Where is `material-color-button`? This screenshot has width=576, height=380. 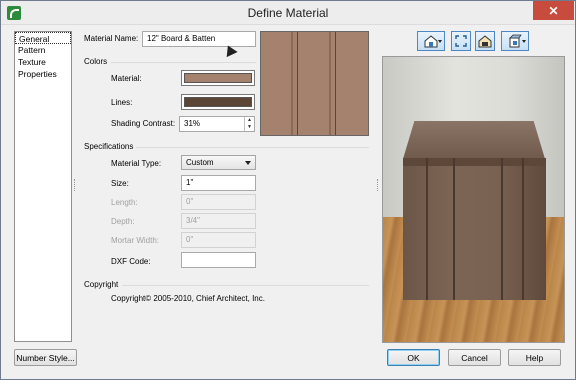 material-color-button is located at coordinates (218, 78).